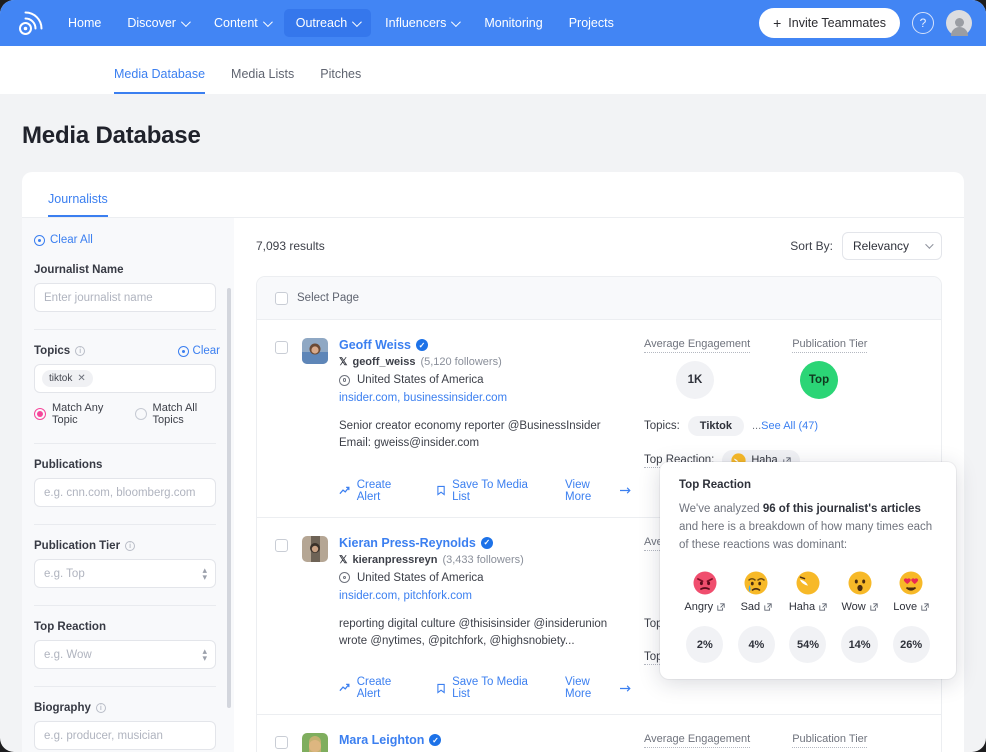  I want to click on clear-topics-label: Clear, so click(206, 351).